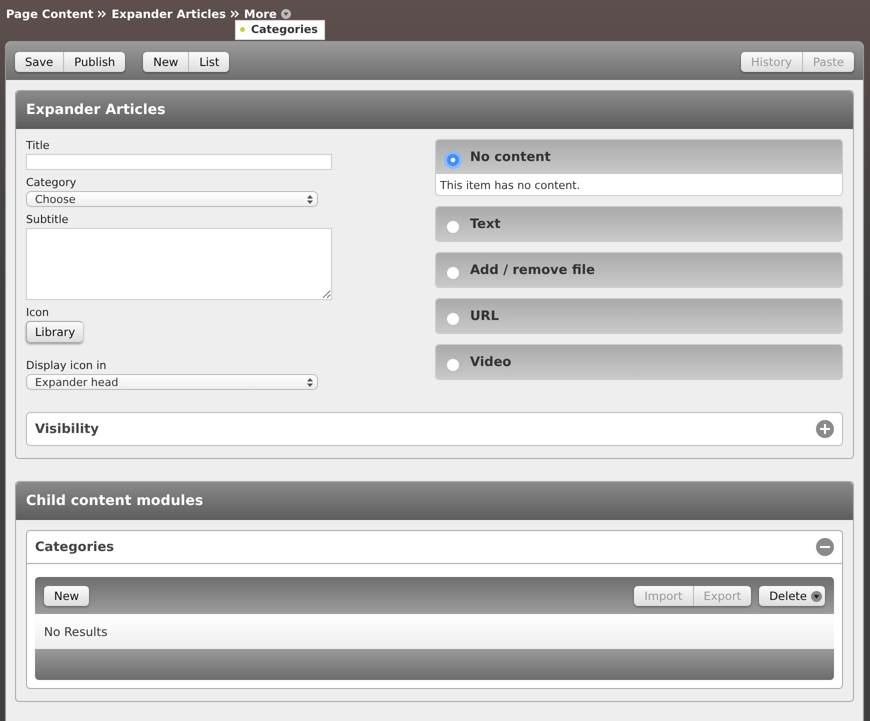 The width and height of the screenshot is (870, 721). Describe the element at coordinates (67, 596) in the screenshot. I see `new-button: New` at that location.